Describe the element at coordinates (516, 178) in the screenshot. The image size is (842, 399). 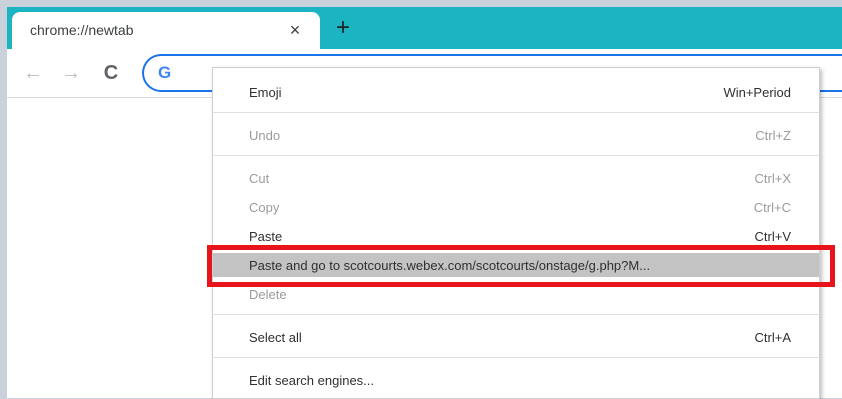
I see `menu-item-cut: Cut Ctrl+X` at that location.